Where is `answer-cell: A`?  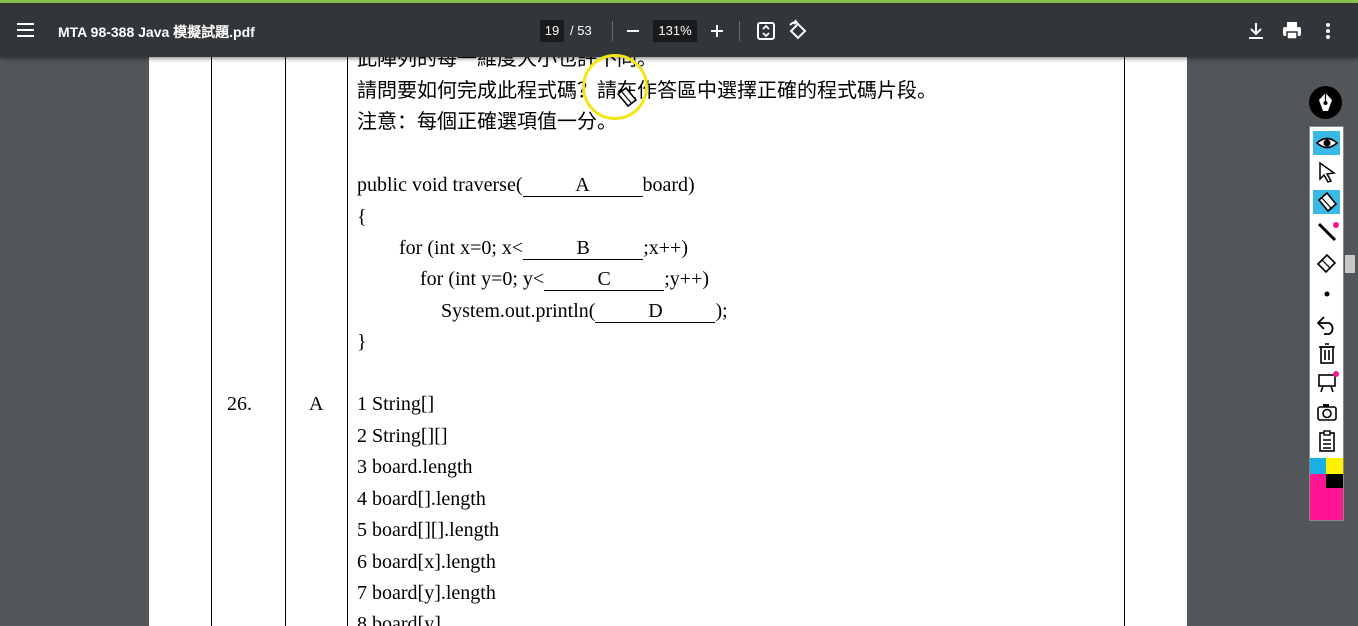
answer-cell: A is located at coordinates (316, 404).